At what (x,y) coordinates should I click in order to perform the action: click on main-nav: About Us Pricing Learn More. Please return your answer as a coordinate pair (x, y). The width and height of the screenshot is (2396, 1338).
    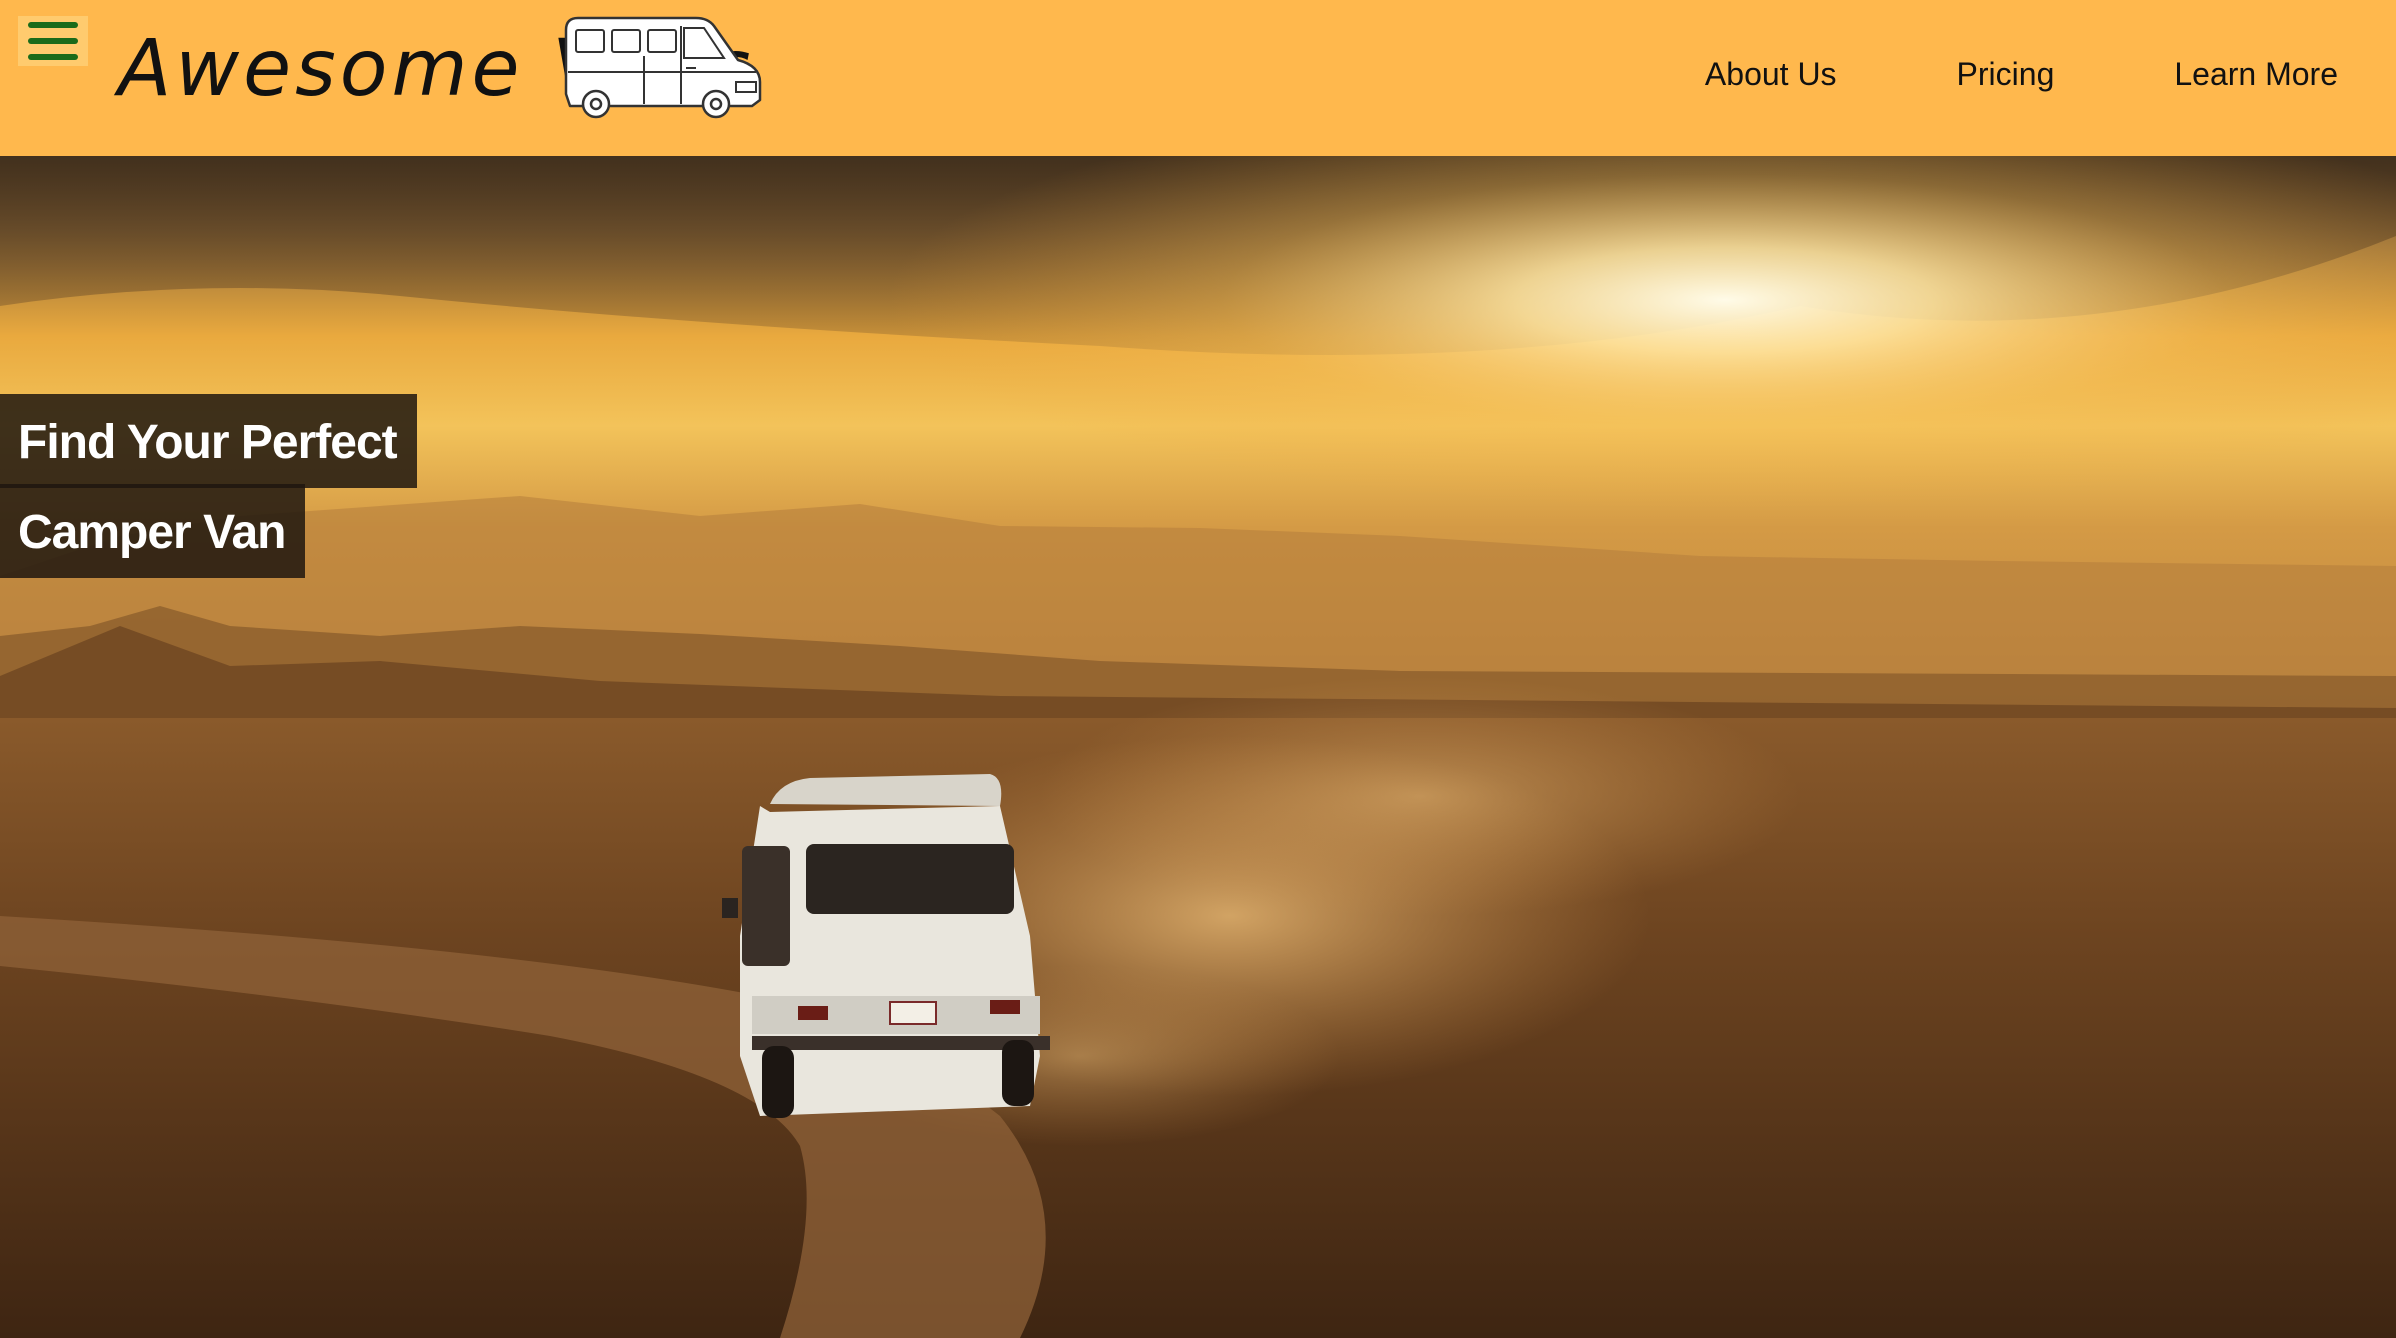
    Looking at the image, I should click on (2021, 74).